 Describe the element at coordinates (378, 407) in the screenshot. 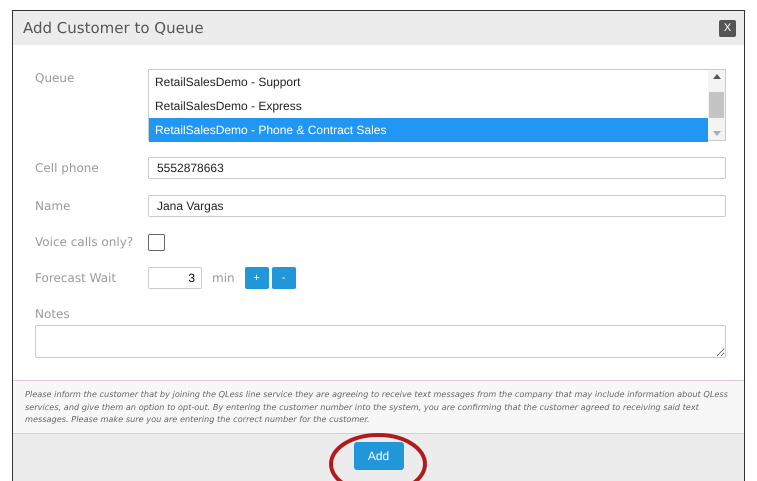

I see `notice-text: Please inform the customer that by joining the QLess line service they are agreeing to receive text messages from the company that may include information about QLess services, and give them an option to opt-out. By entering the customer number into the system, you are confirming that the customer agreed to receiving said text messages. Please make sure you are entering the correct number for the customer.` at that location.